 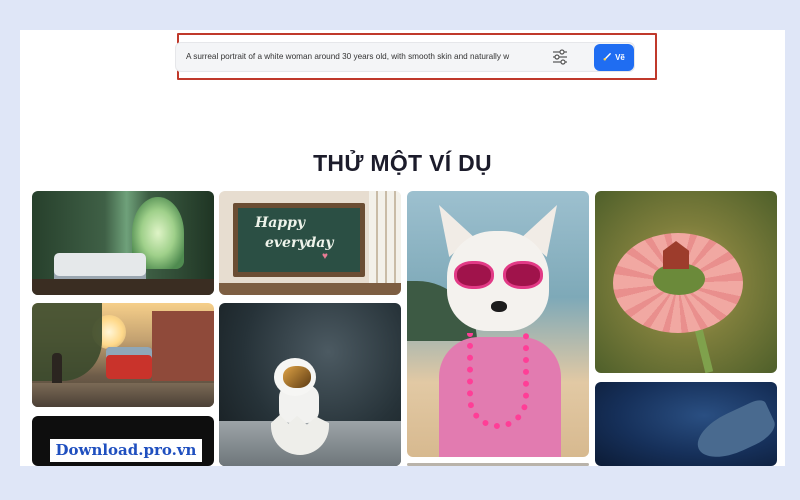 I want to click on draw-button: Vẽ, so click(x=614, y=57).